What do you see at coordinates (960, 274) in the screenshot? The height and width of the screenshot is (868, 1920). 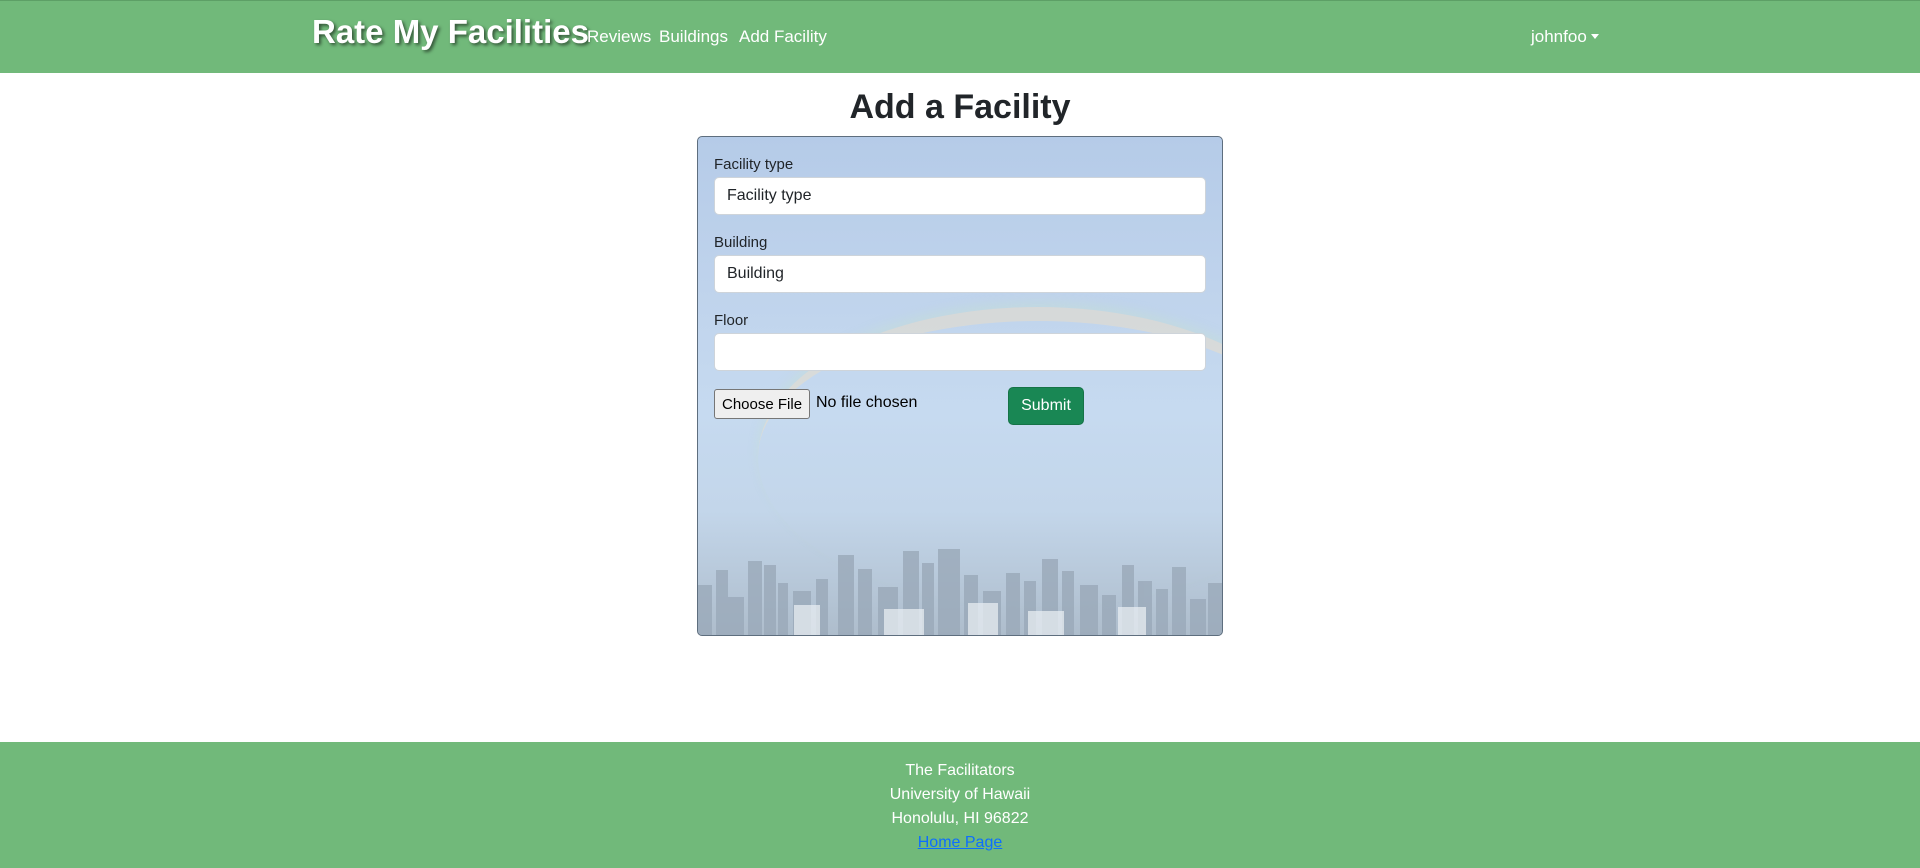 I see `building-input` at bounding box center [960, 274].